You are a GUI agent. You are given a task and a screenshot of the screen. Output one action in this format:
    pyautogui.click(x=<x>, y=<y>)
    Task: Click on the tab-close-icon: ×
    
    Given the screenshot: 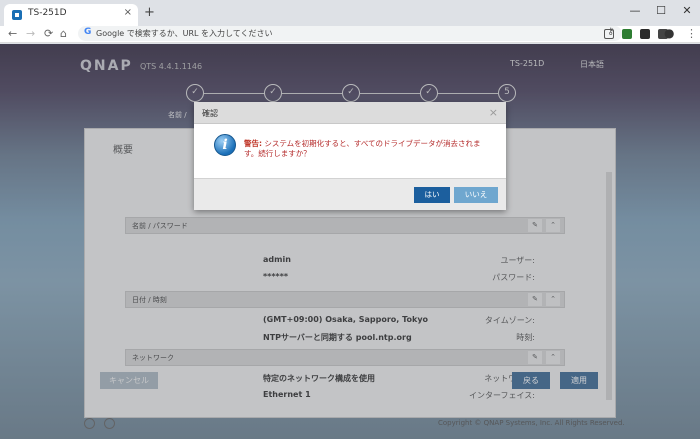 What is the action you would take?
    pyautogui.click(x=128, y=12)
    